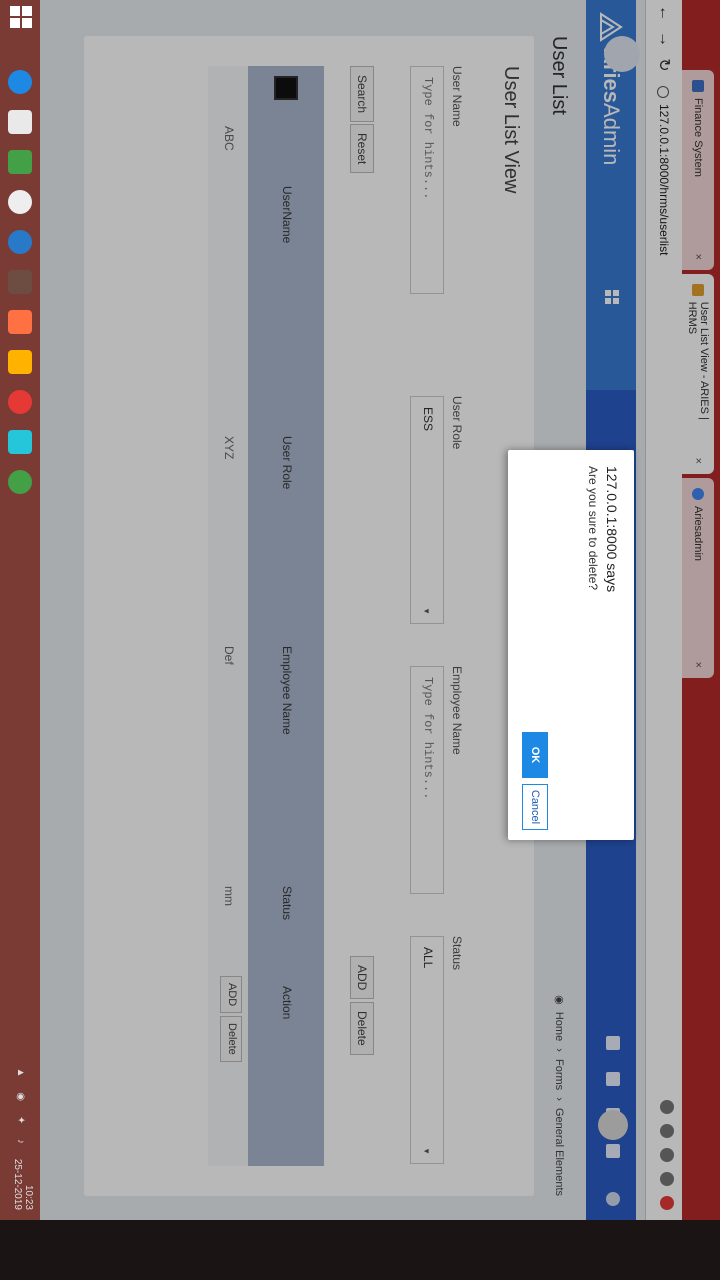 The height and width of the screenshot is (1280, 720). Describe the element at coordinates (663, 610) in the screenshot. I see `address-bar: ← → ↻ 127.0.0.1:8000/hrms/userlist` at that location.